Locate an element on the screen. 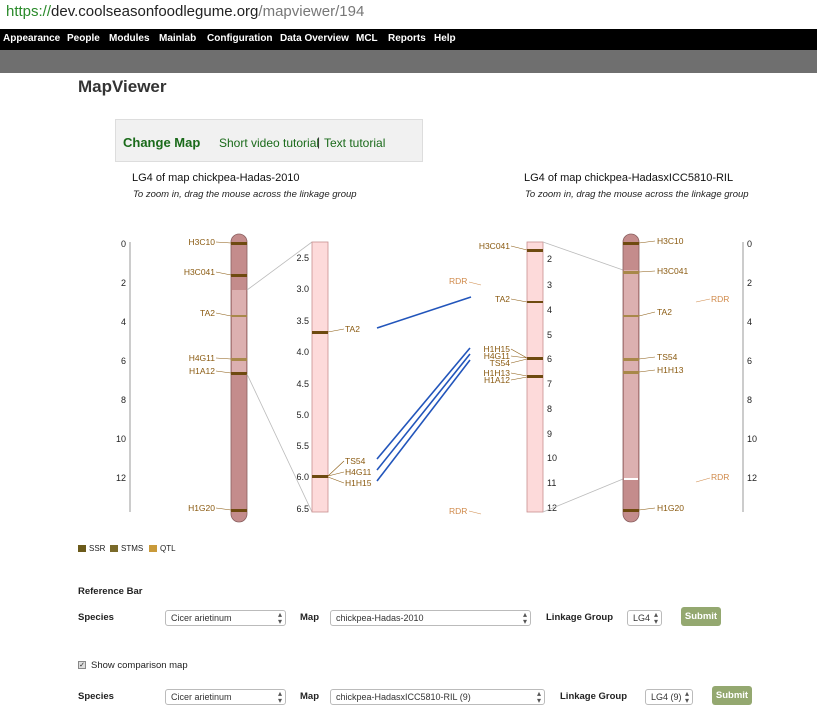  right-scale-tick: 10 is located at coordinates (752, 439).